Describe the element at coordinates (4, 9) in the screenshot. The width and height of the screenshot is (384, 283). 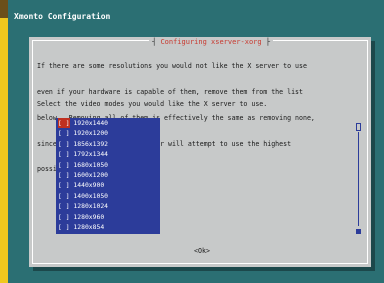
I see `frame-corner` at that location.